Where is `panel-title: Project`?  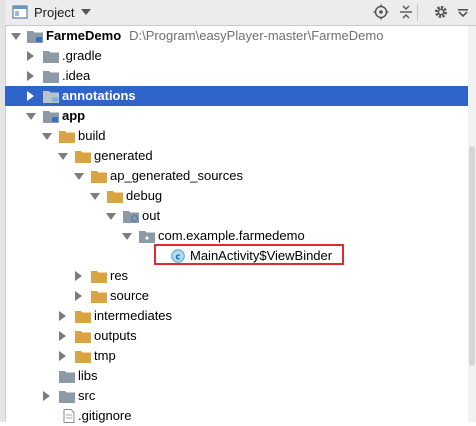
panel-title: Project is located at coordinates (54, 12).